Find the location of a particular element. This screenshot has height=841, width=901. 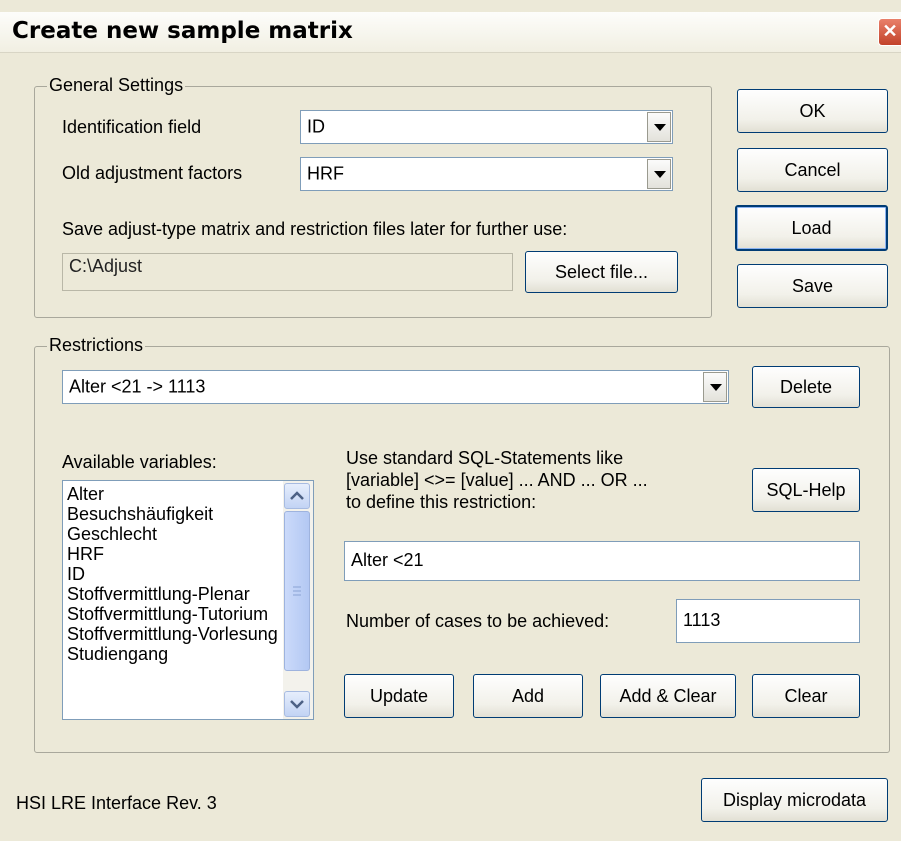

identification-field-value: ID is located at coordinates (316, 126).